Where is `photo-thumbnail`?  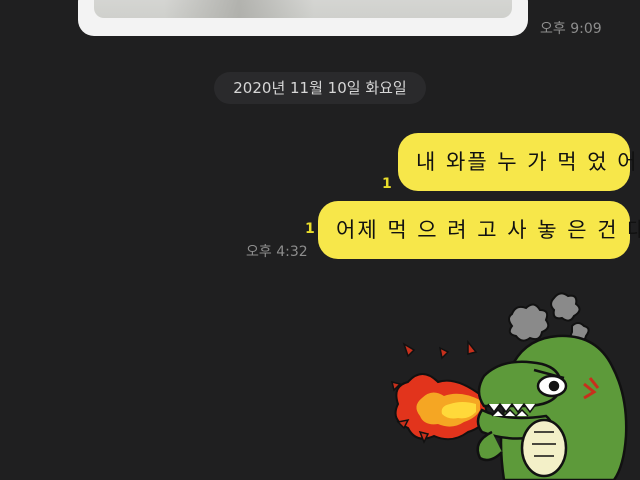 photo-thumbnail is located at coordinates (303, 9).